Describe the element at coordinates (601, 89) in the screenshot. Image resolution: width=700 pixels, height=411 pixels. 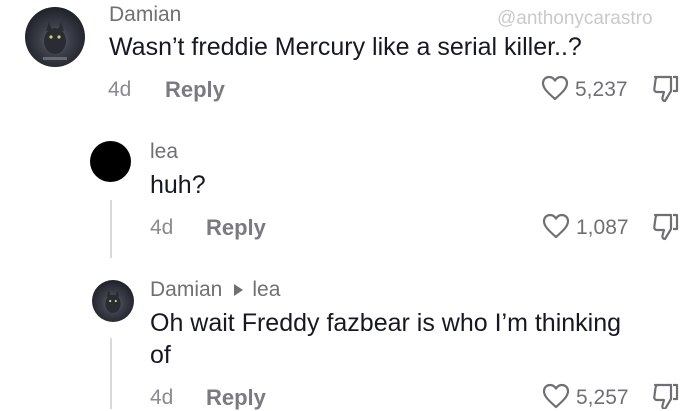
I see `like-count: 5,237` at that location.